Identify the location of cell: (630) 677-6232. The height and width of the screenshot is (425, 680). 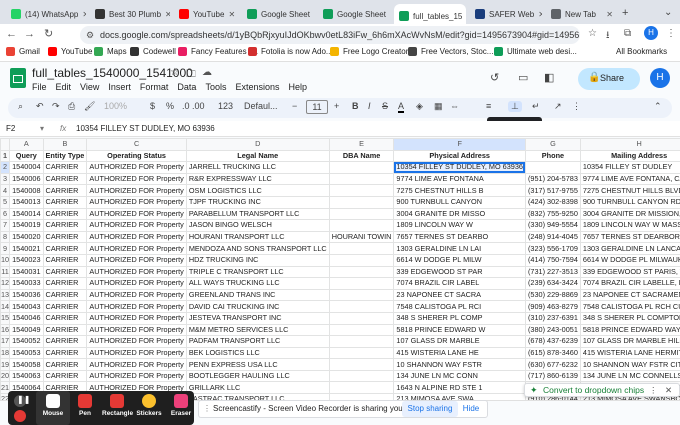
(552, 364).